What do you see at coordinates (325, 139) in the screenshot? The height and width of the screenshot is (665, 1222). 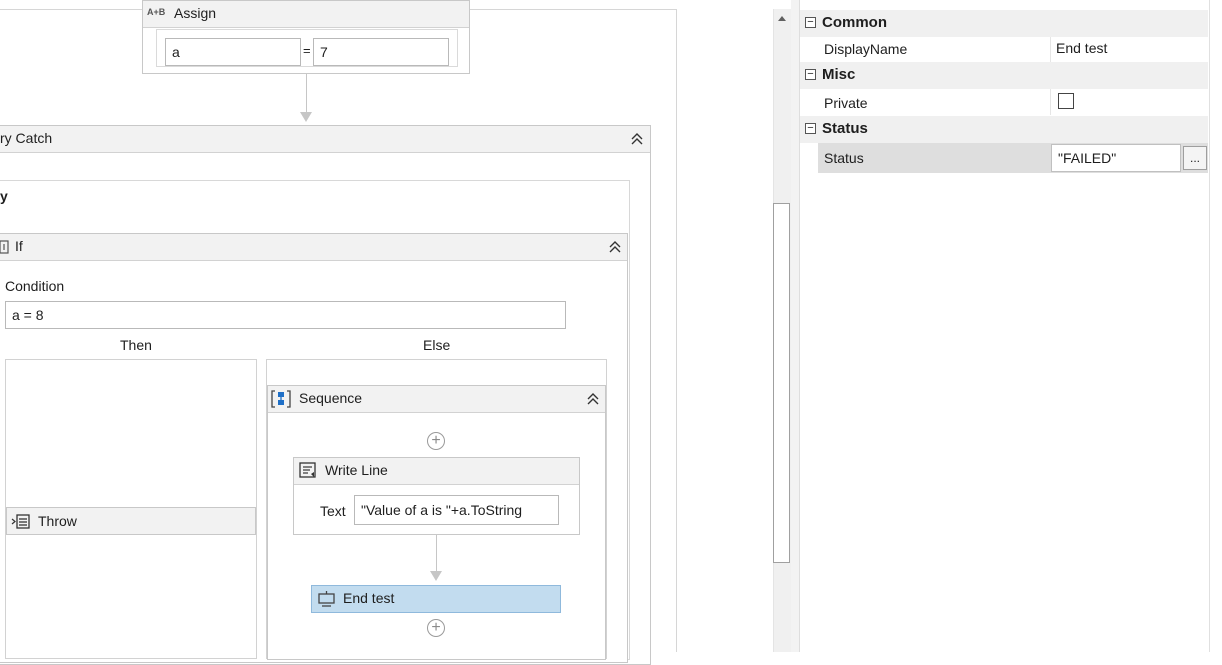 I see `try-catch-header: ry Catch` at bounding box center [325, 139].